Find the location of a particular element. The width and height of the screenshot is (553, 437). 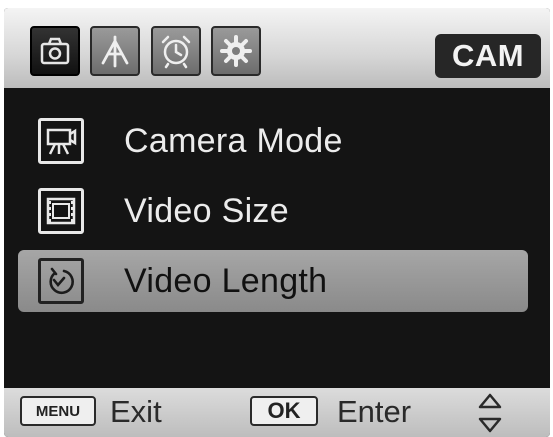

up-down-arrows-icon is located at coordinates (490, 413).